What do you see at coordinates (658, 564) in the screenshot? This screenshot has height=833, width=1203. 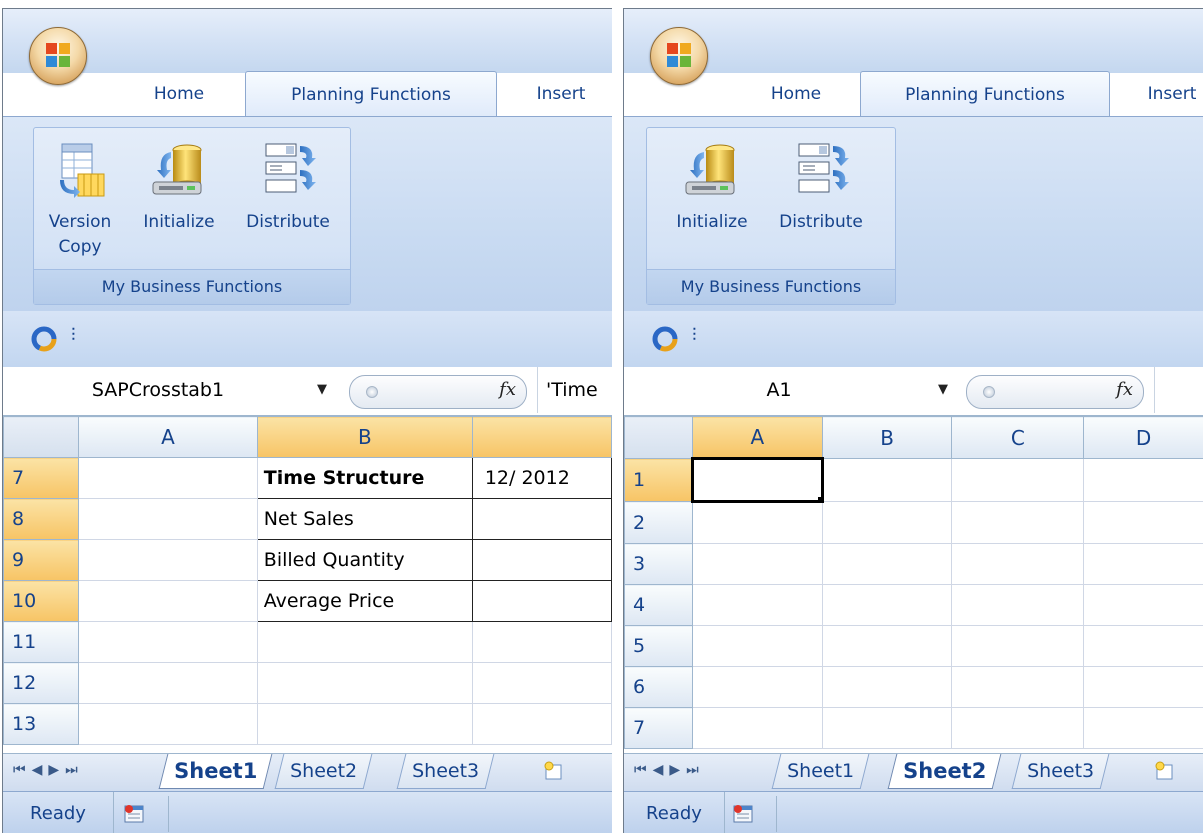 I see `row-header-3: 3` at bounding box center [658, 564].